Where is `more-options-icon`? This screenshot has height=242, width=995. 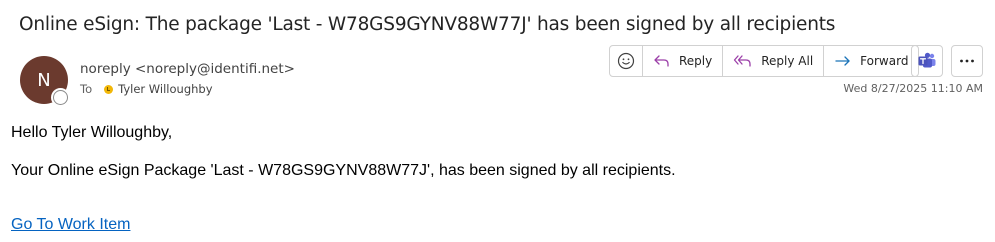 more-options-icon is located at coordinates (967, 61).